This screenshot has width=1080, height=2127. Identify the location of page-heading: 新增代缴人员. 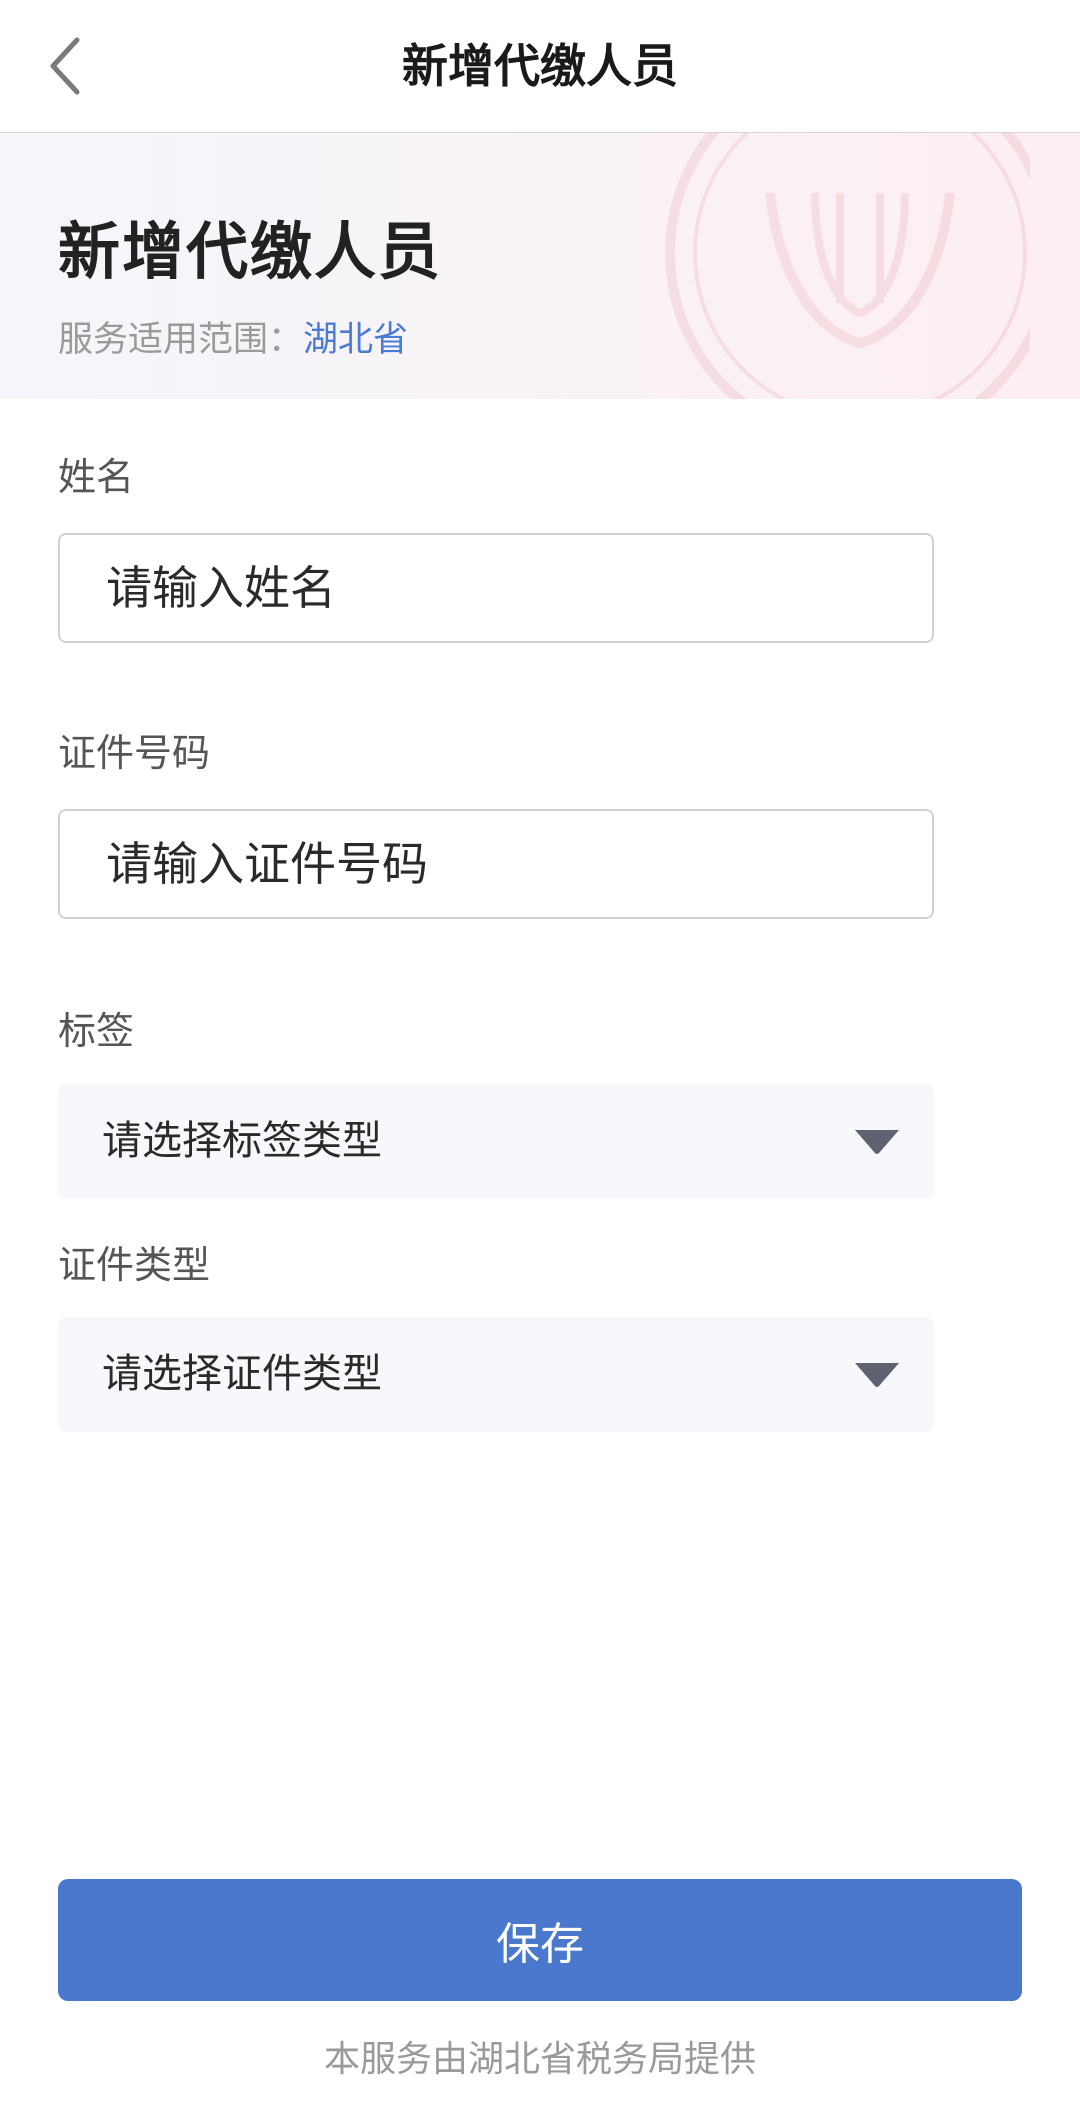
(250, 251).